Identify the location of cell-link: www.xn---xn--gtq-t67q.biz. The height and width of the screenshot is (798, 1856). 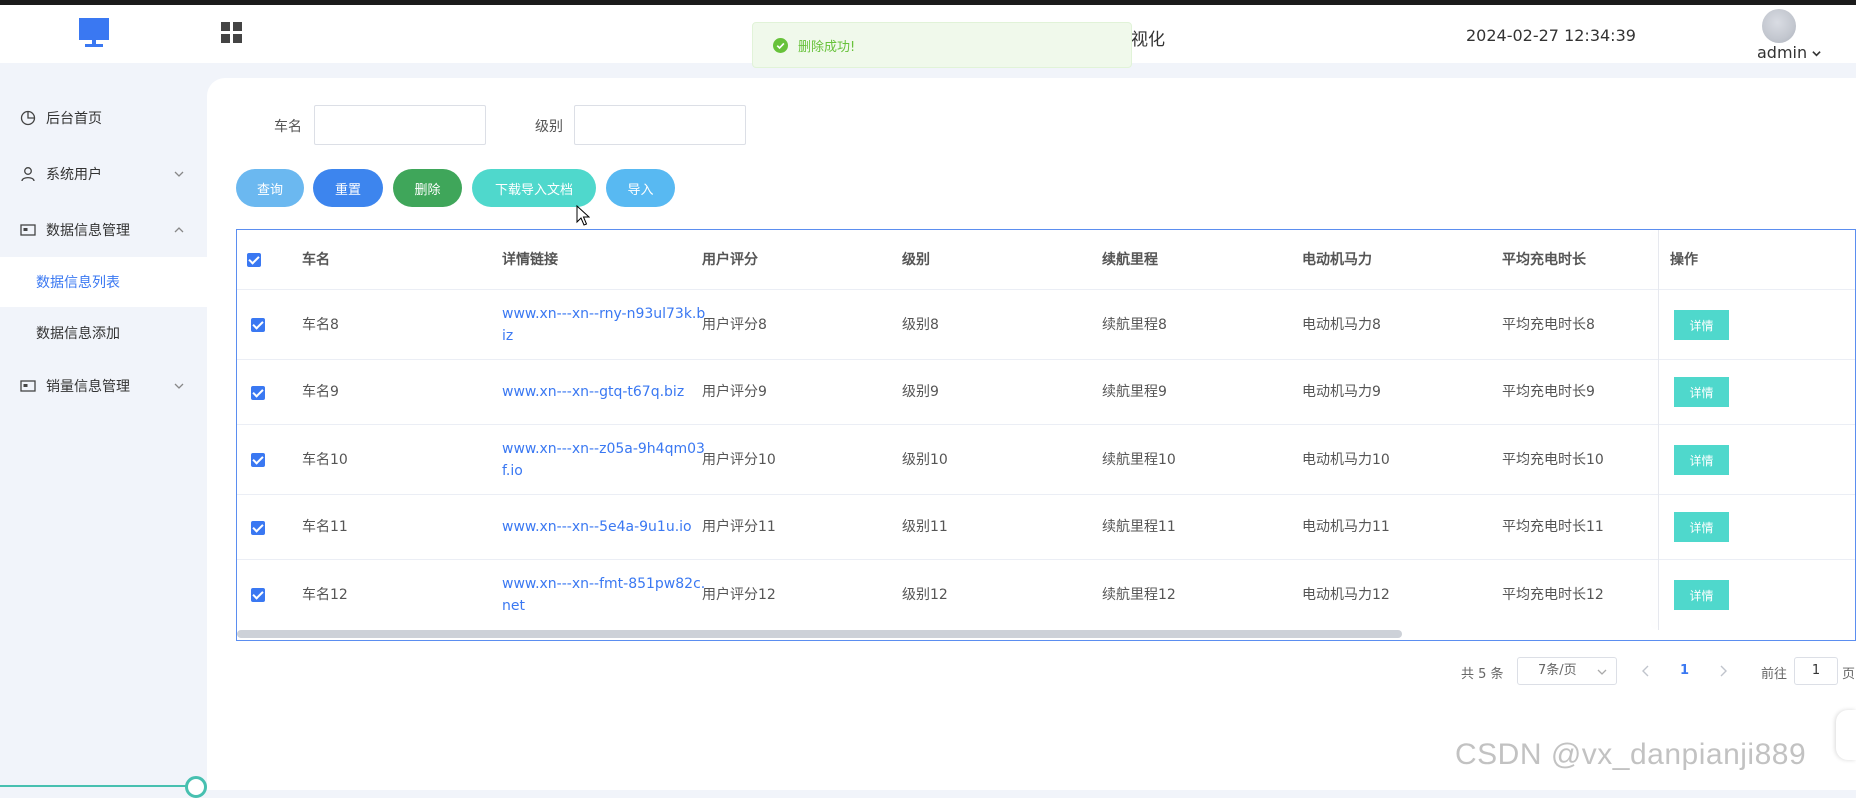
(593, 392).